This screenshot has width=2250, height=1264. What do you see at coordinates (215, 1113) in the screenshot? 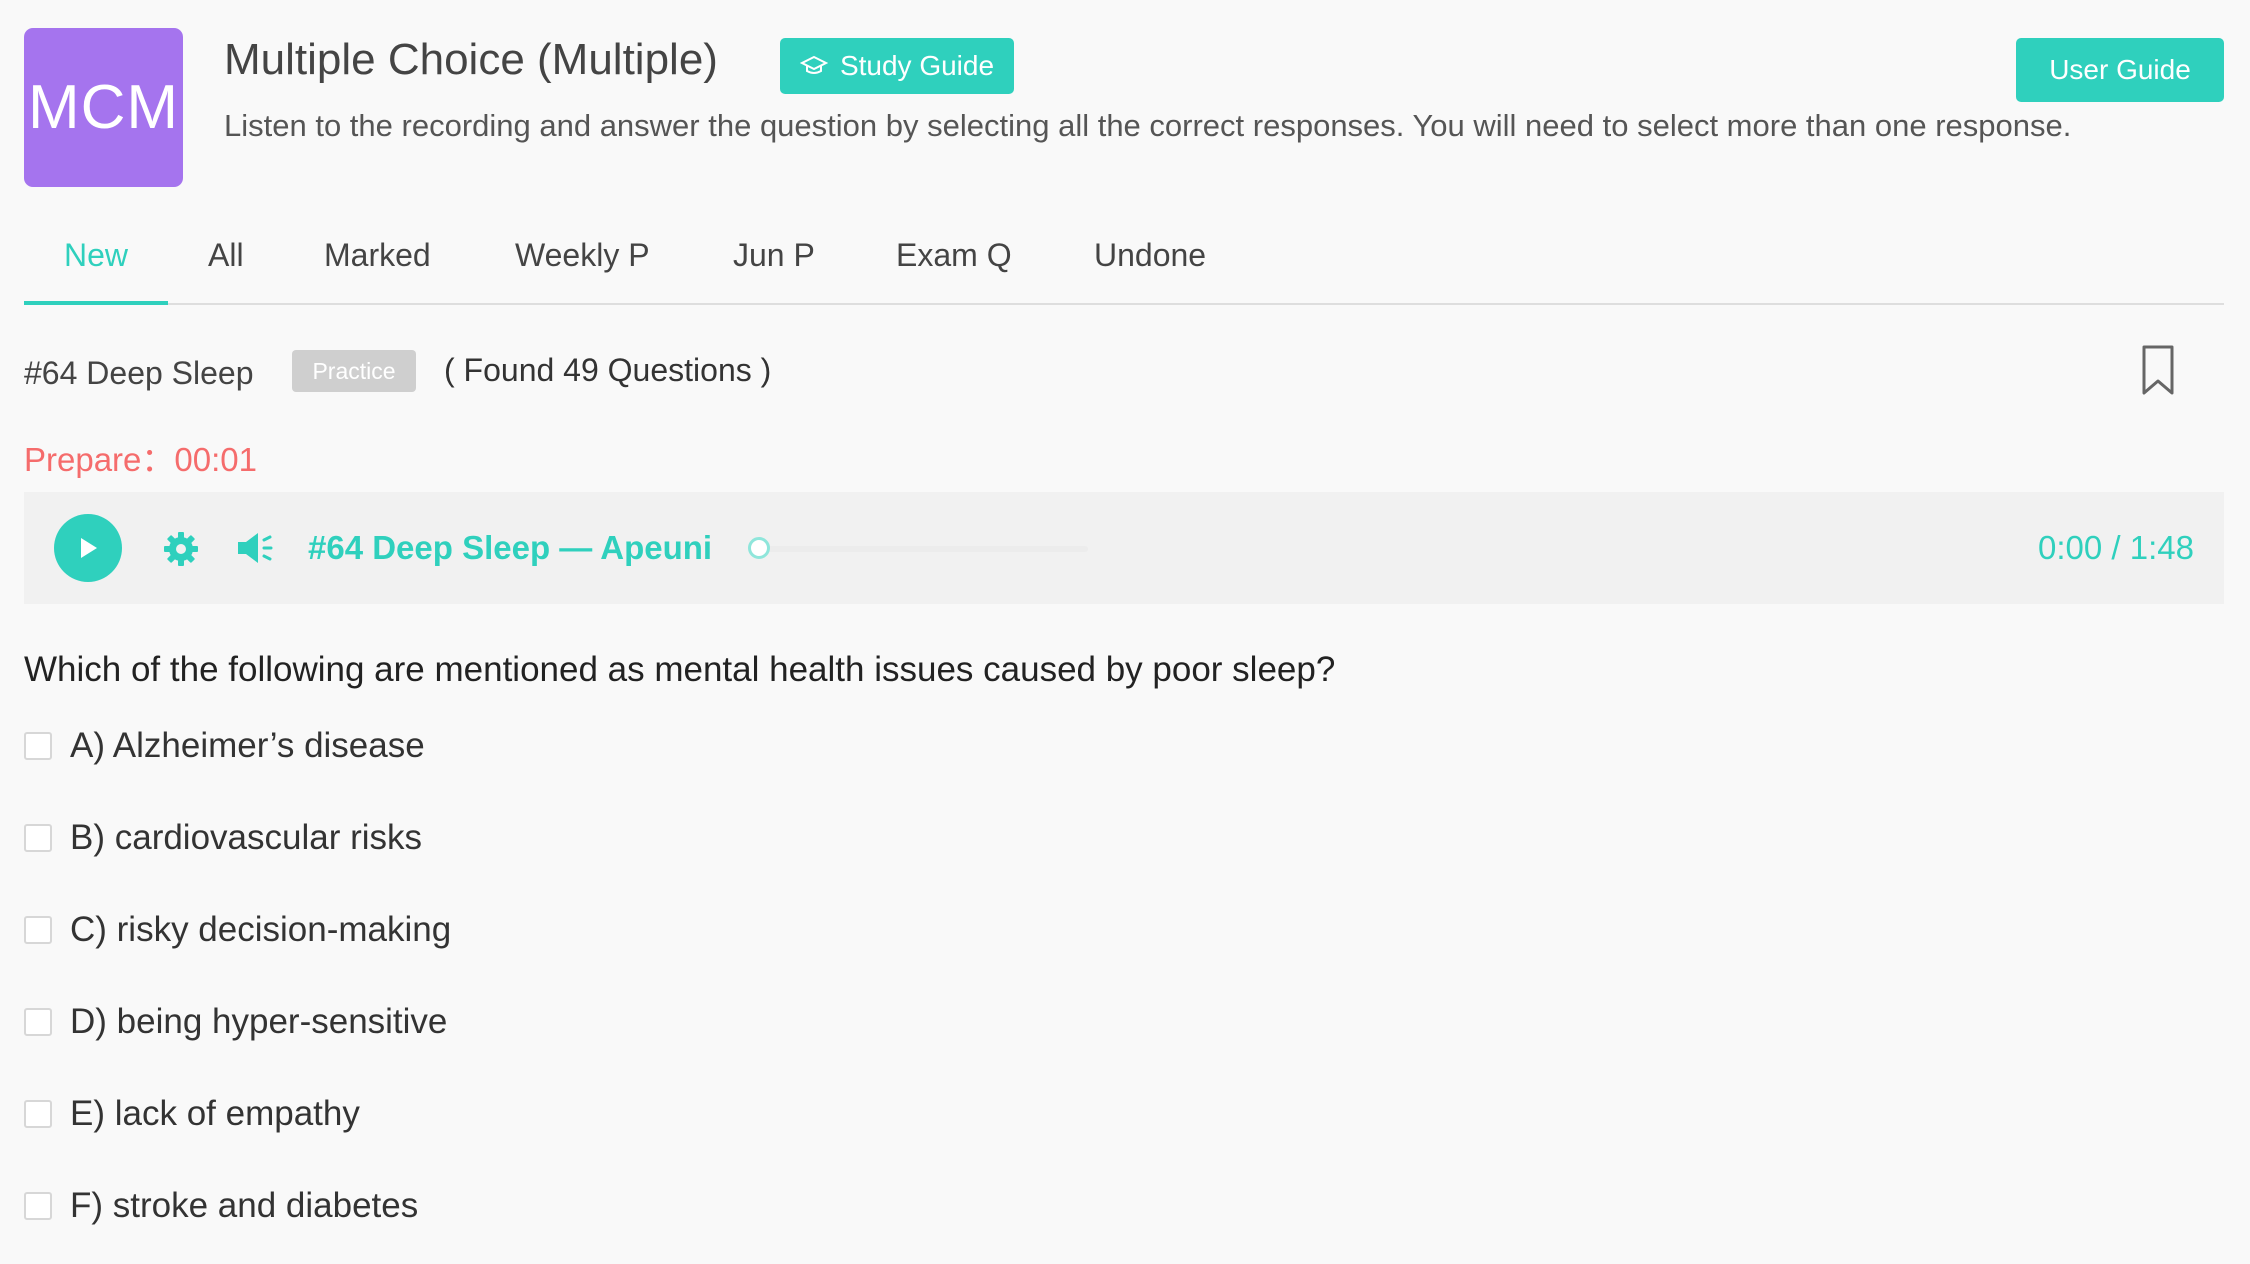
I see `option-label: E) lack of empathy` at bounding box center [215, 1113].